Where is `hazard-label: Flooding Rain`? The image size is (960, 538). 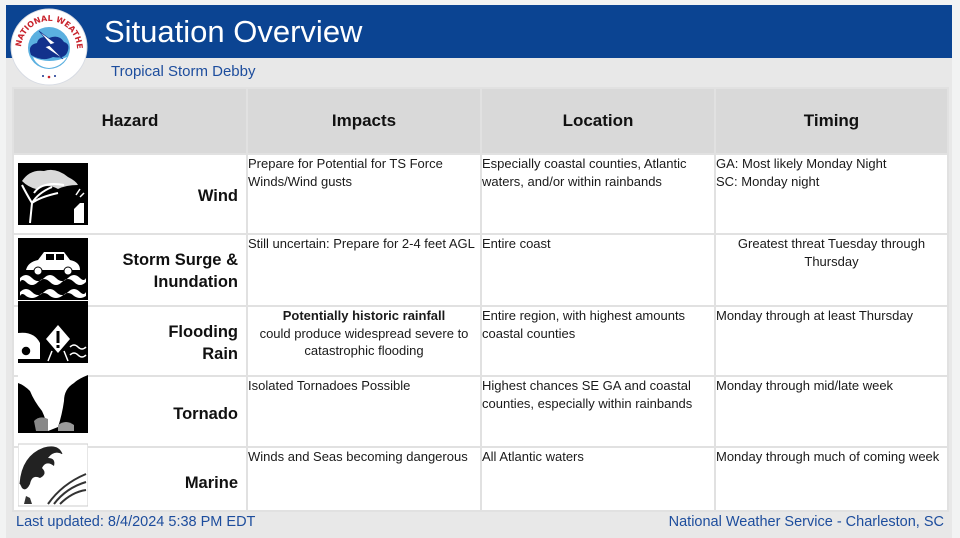 hazard-label: Flooding Rain is located at coordinates (203, 343).